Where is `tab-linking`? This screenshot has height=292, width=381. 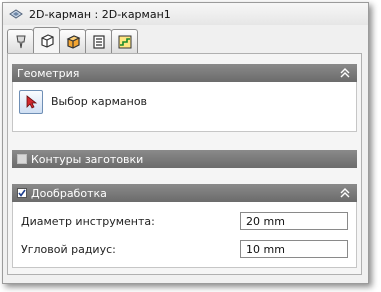
tab-linking is located at coordinates (124, 41).